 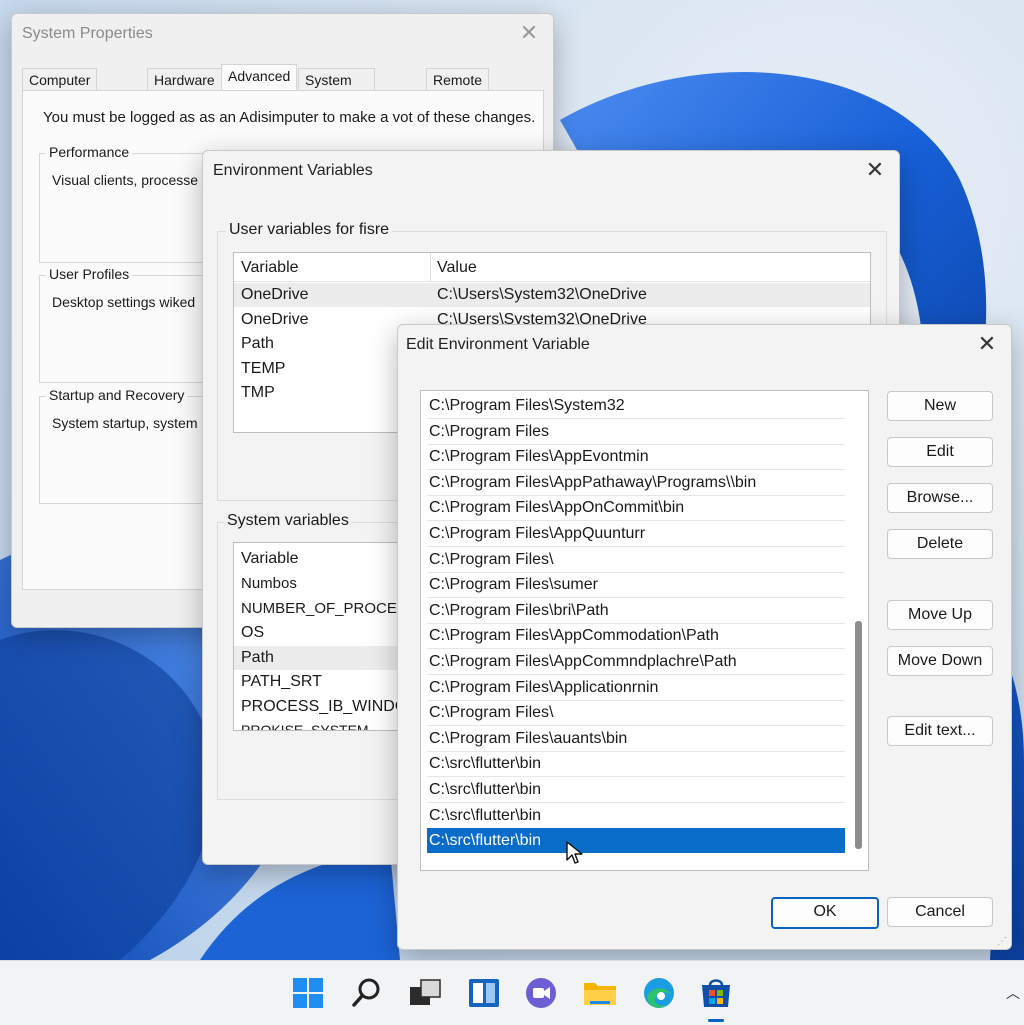 What do you see at coordinates (329, 608) in the screenshot?
I see `variable-name: NUMBER_OF_PROCESS` at bounding box center [329, 608].